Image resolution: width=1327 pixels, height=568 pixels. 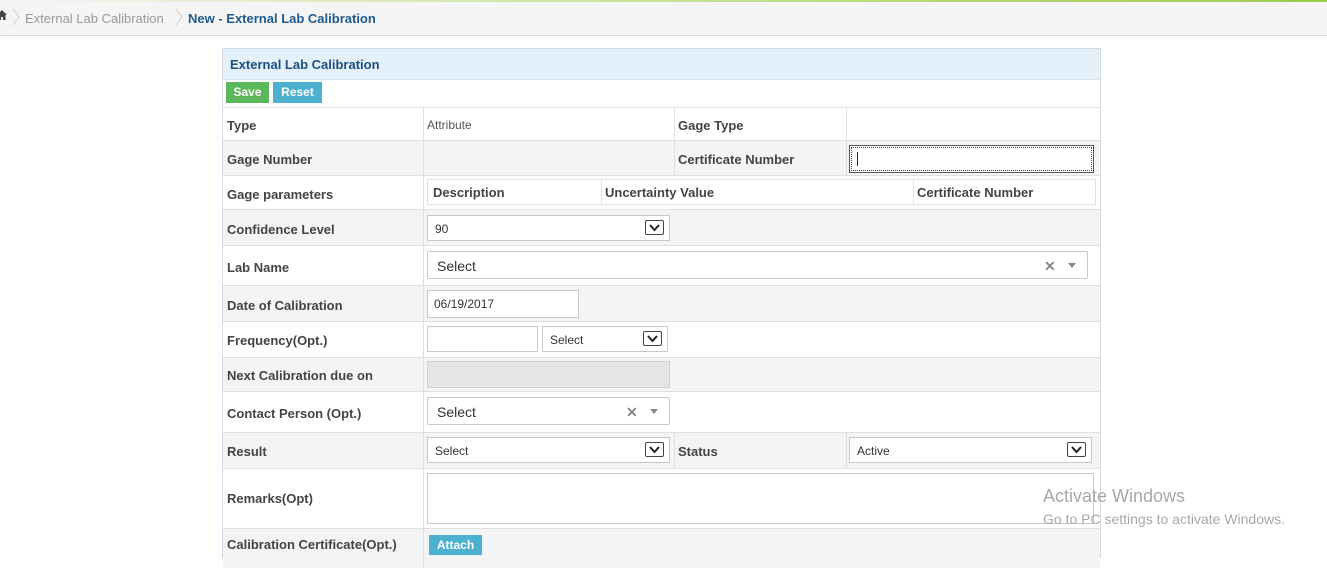 I want to click on row-contact-person: Contact Person (Opt.) Select ✕, so click(x=661, y=411).